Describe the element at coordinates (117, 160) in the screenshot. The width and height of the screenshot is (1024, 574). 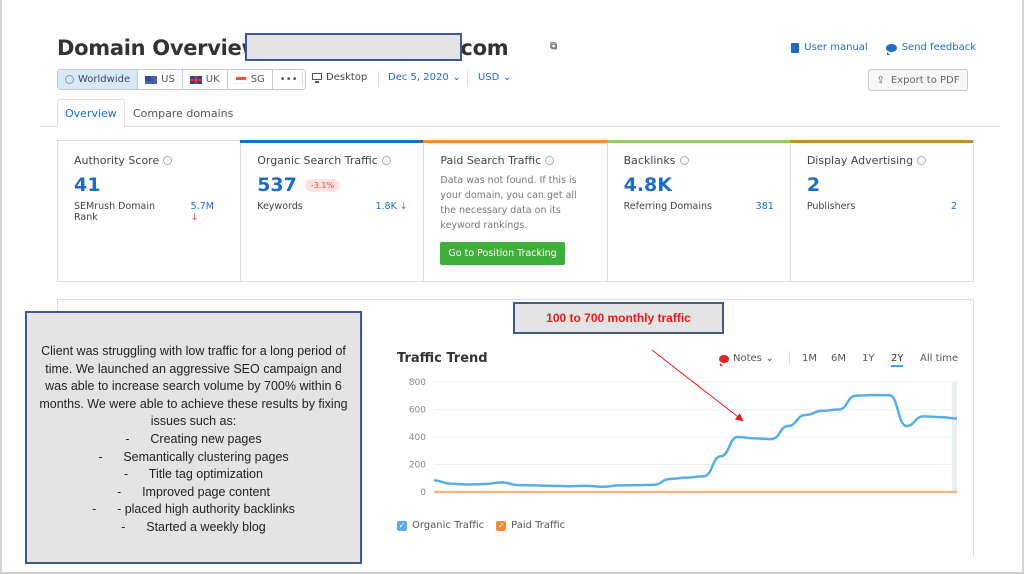
I see `card-title: Authority Score` at that location.